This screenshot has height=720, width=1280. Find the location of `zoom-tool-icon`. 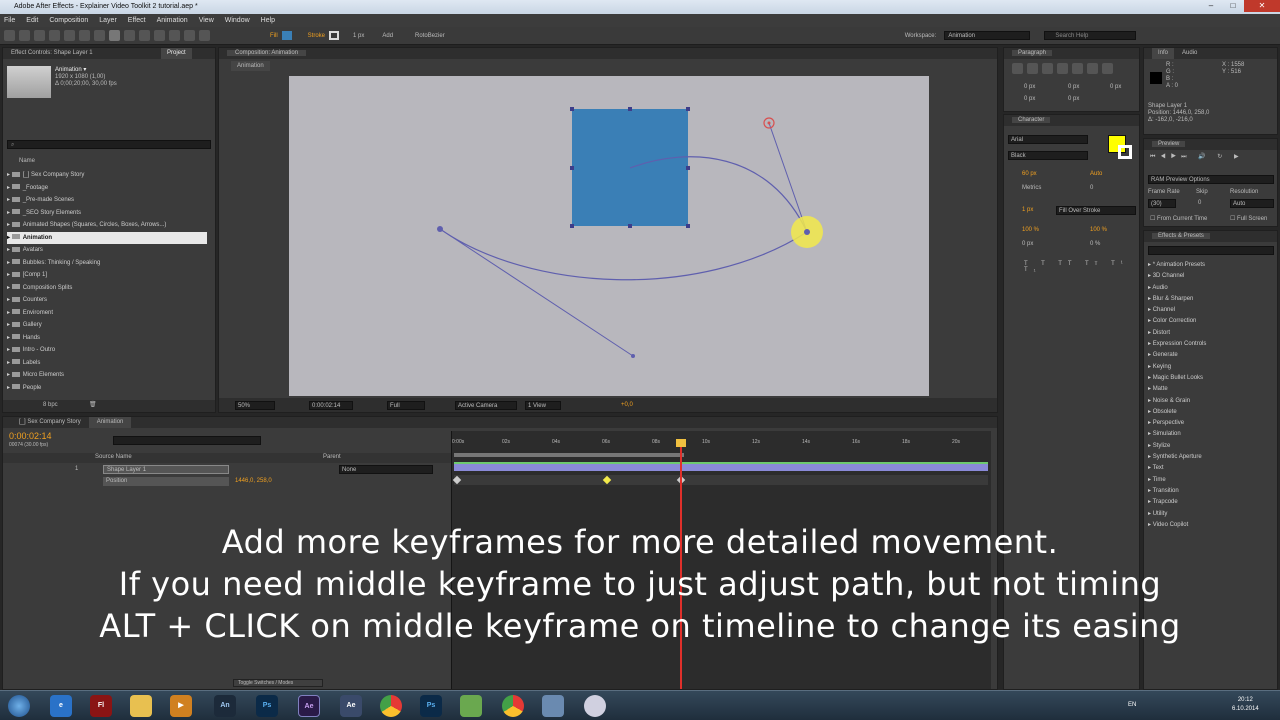

zoom-tool-icon is located at coordinates (39, 35).